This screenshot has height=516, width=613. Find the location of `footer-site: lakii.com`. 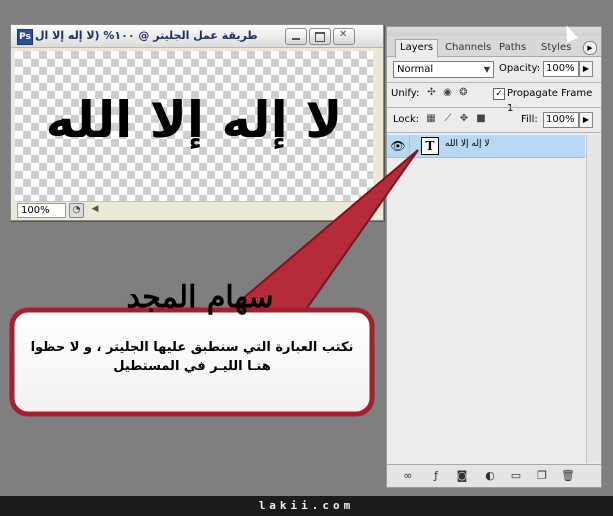

footer-site: lakii.com is located at coordinates (306, 505).